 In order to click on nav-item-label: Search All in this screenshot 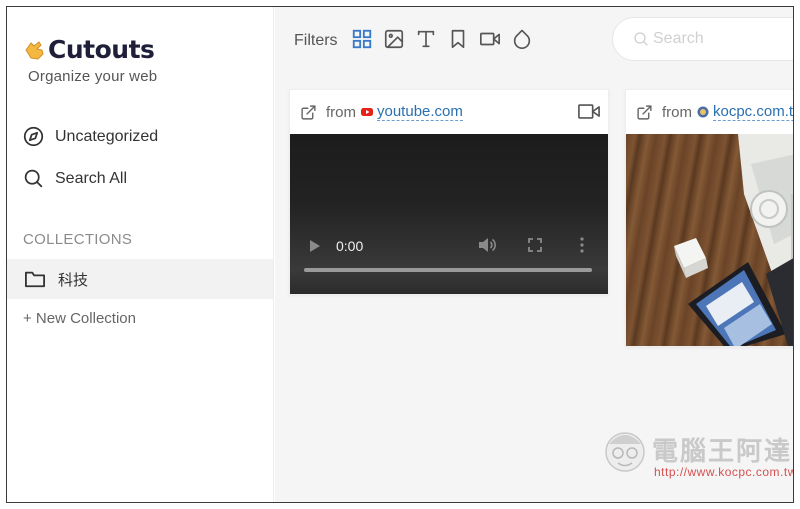, I will do `click(91, 178)`.